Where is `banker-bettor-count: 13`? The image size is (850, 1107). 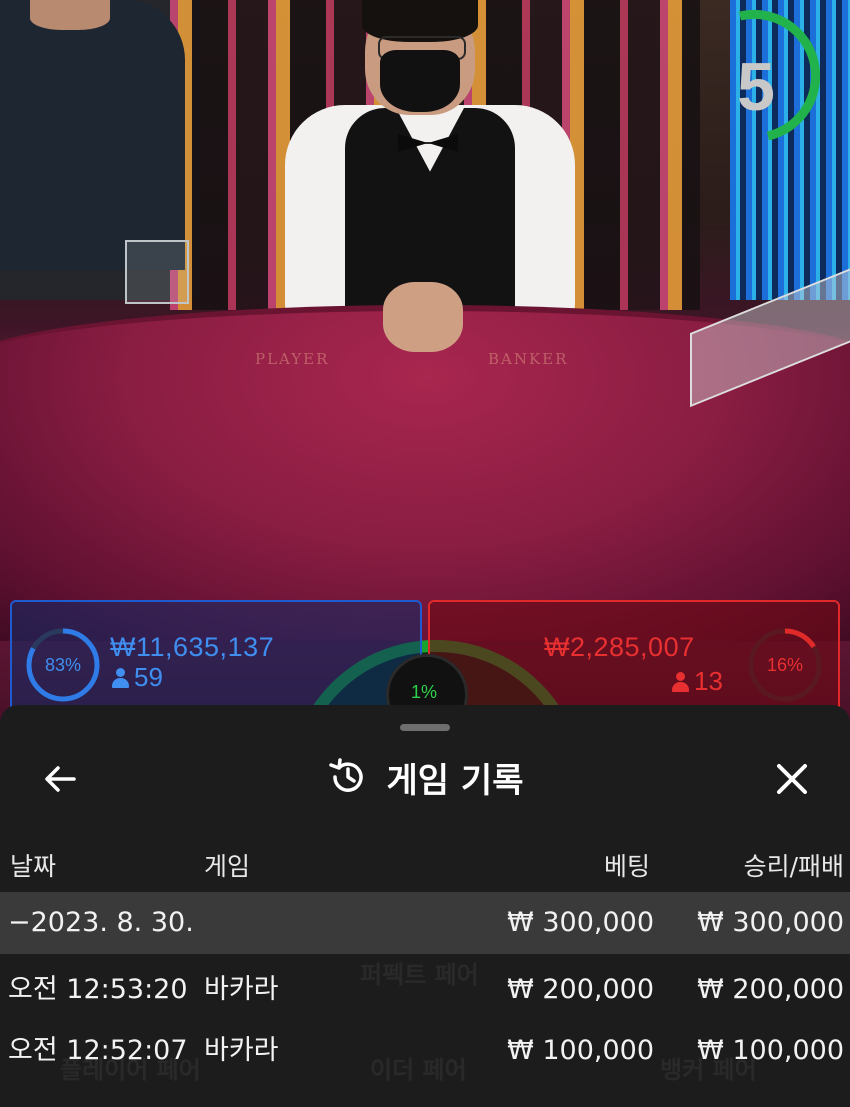 banker-bettor-count: 13 is located at coordinates (697, 681).